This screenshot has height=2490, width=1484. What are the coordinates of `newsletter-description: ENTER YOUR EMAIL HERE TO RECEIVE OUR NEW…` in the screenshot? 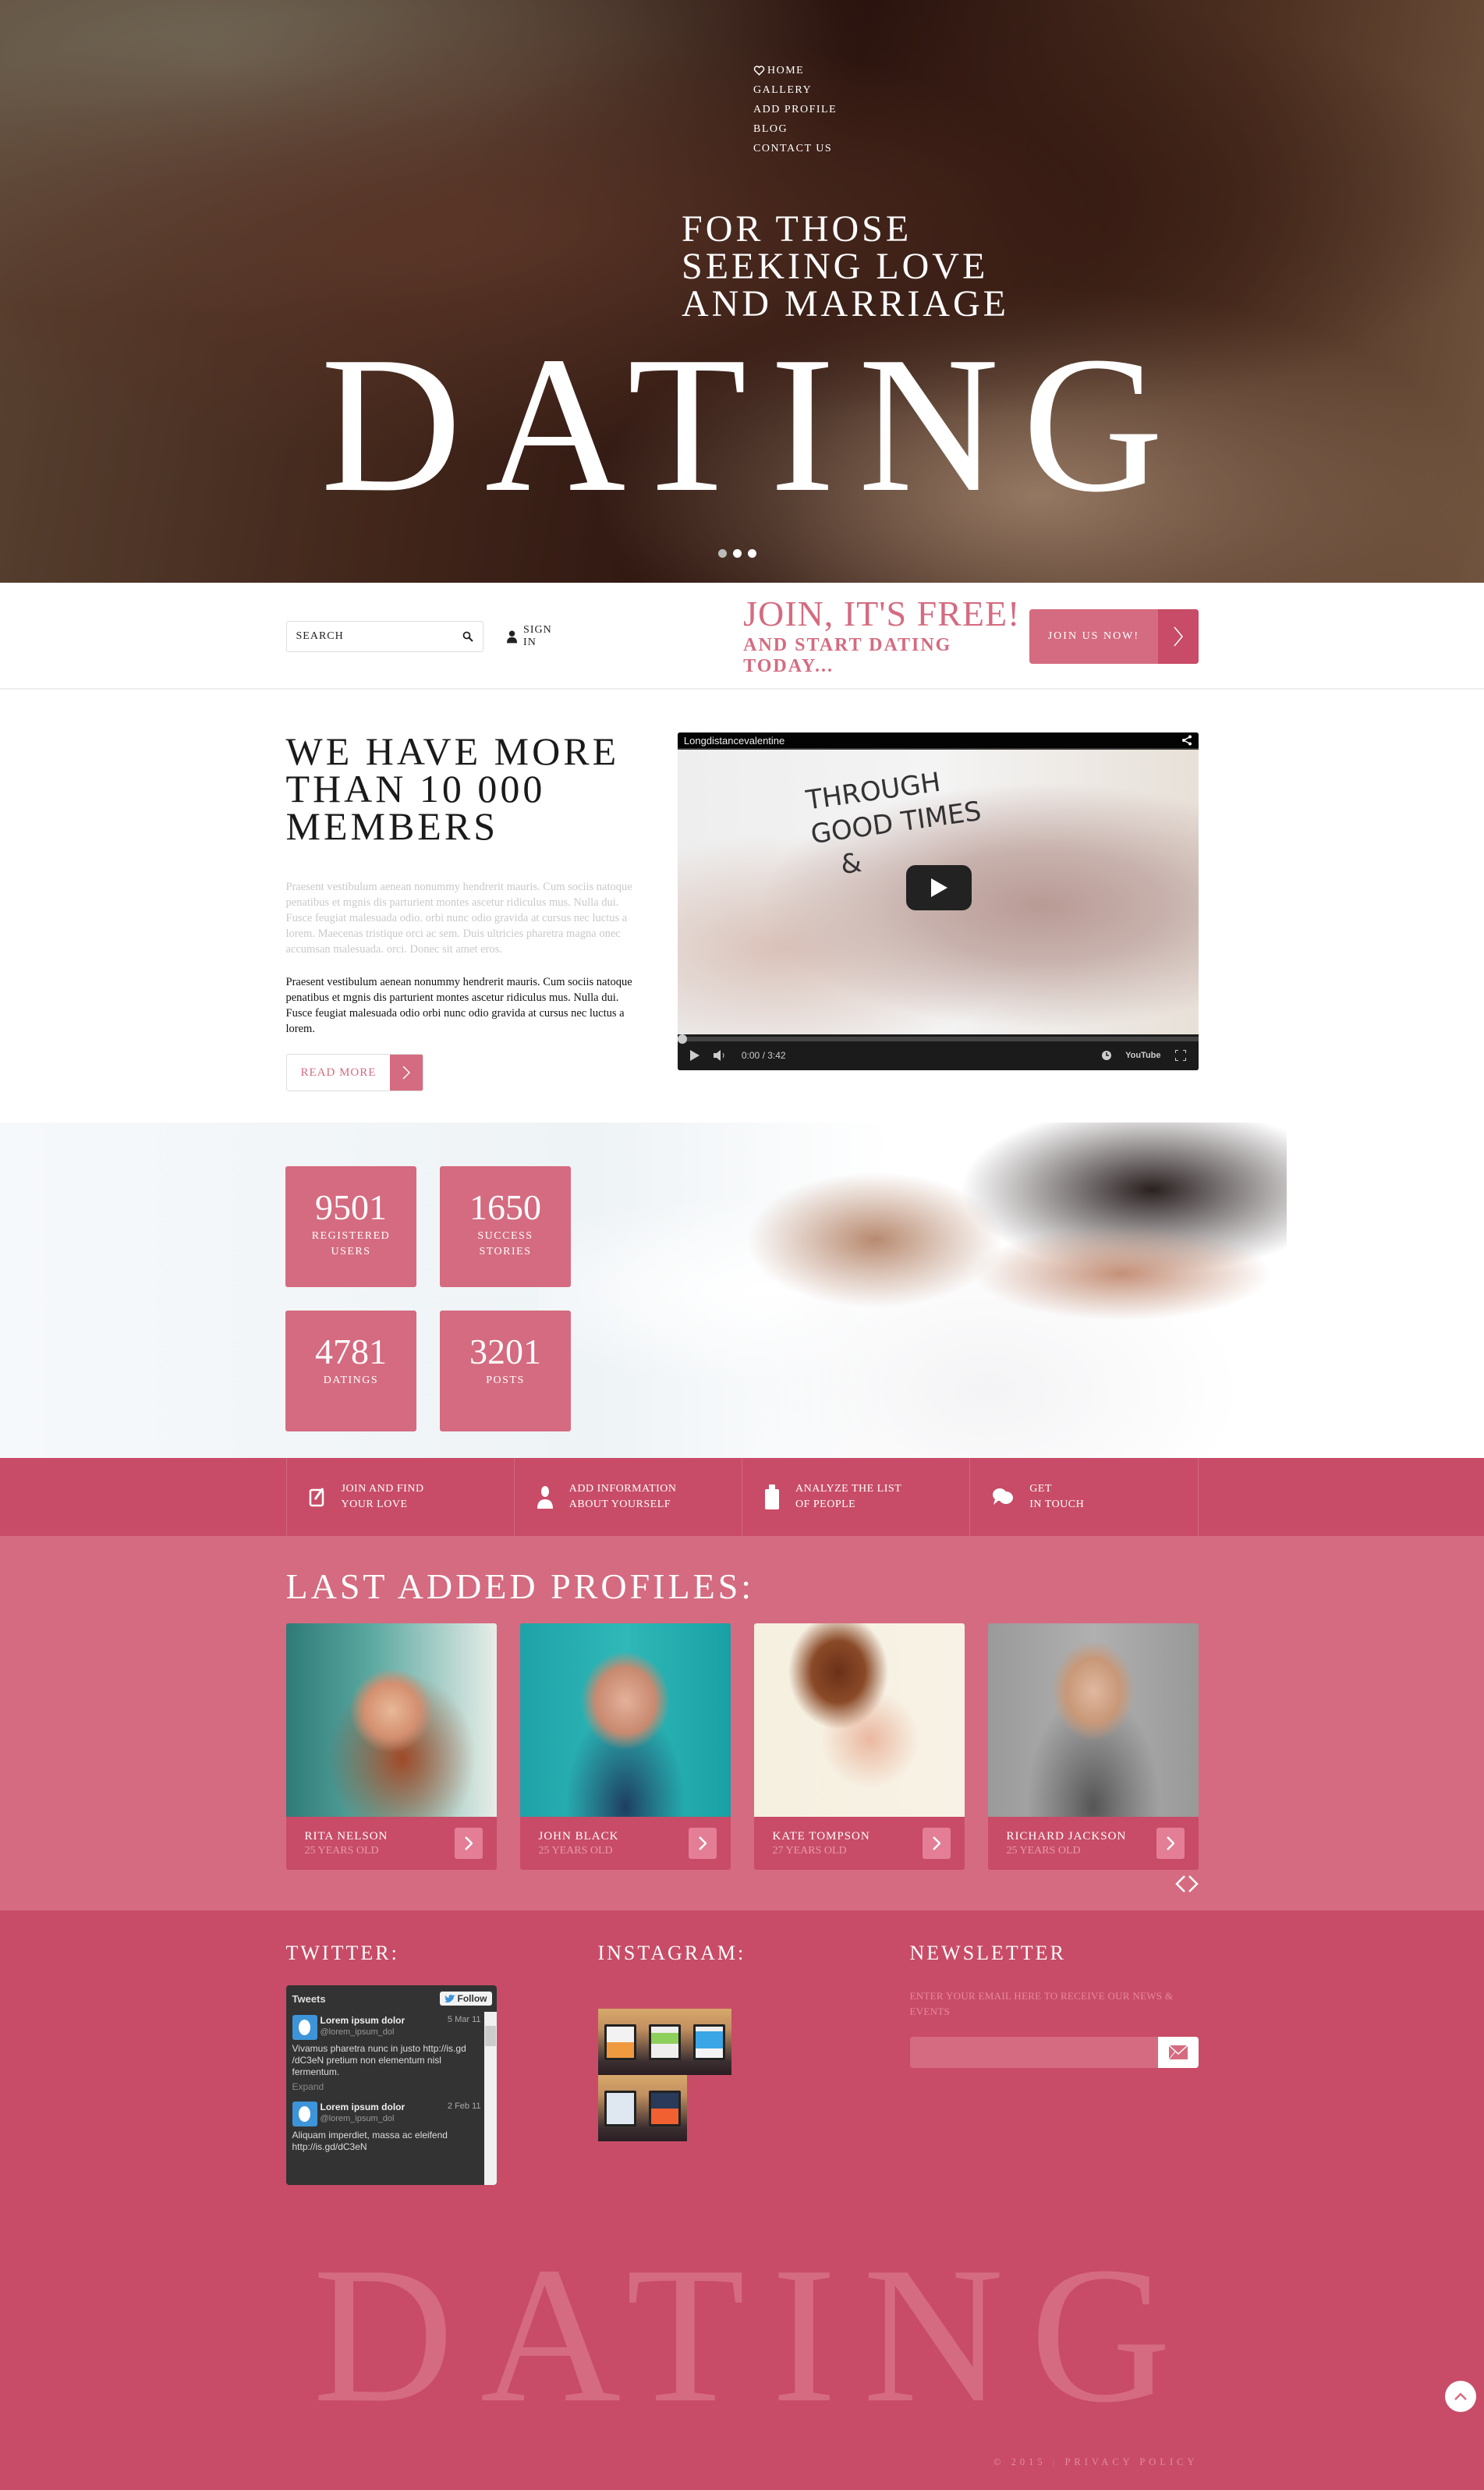 It's located at (1041, 2003).